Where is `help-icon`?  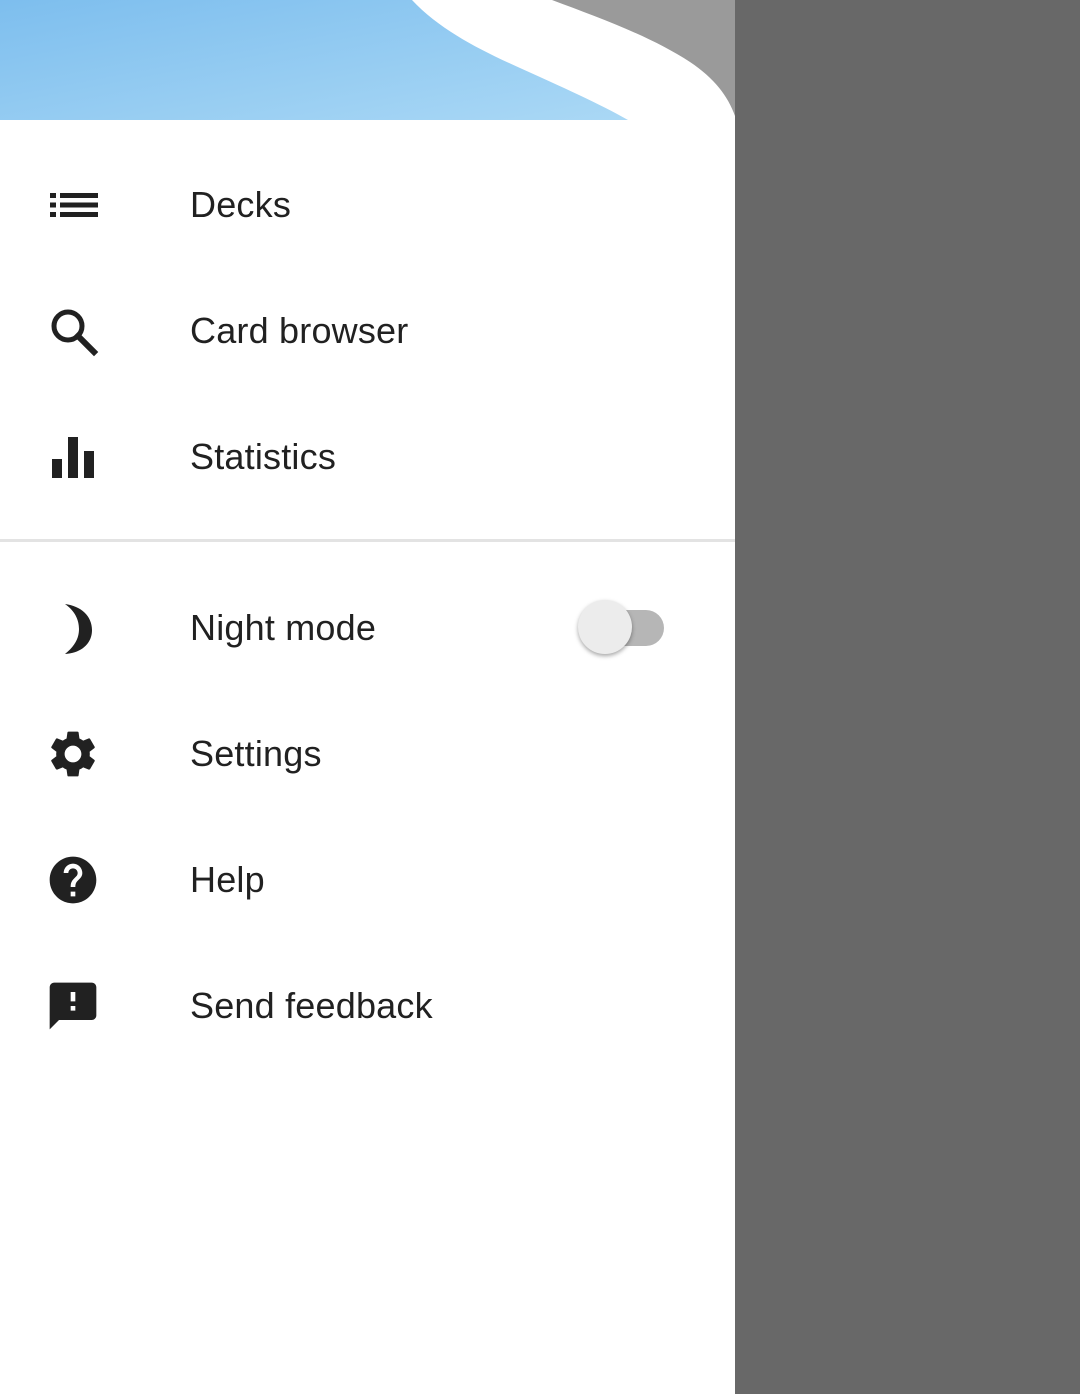 help-icon is located at coordinates (73, 880).